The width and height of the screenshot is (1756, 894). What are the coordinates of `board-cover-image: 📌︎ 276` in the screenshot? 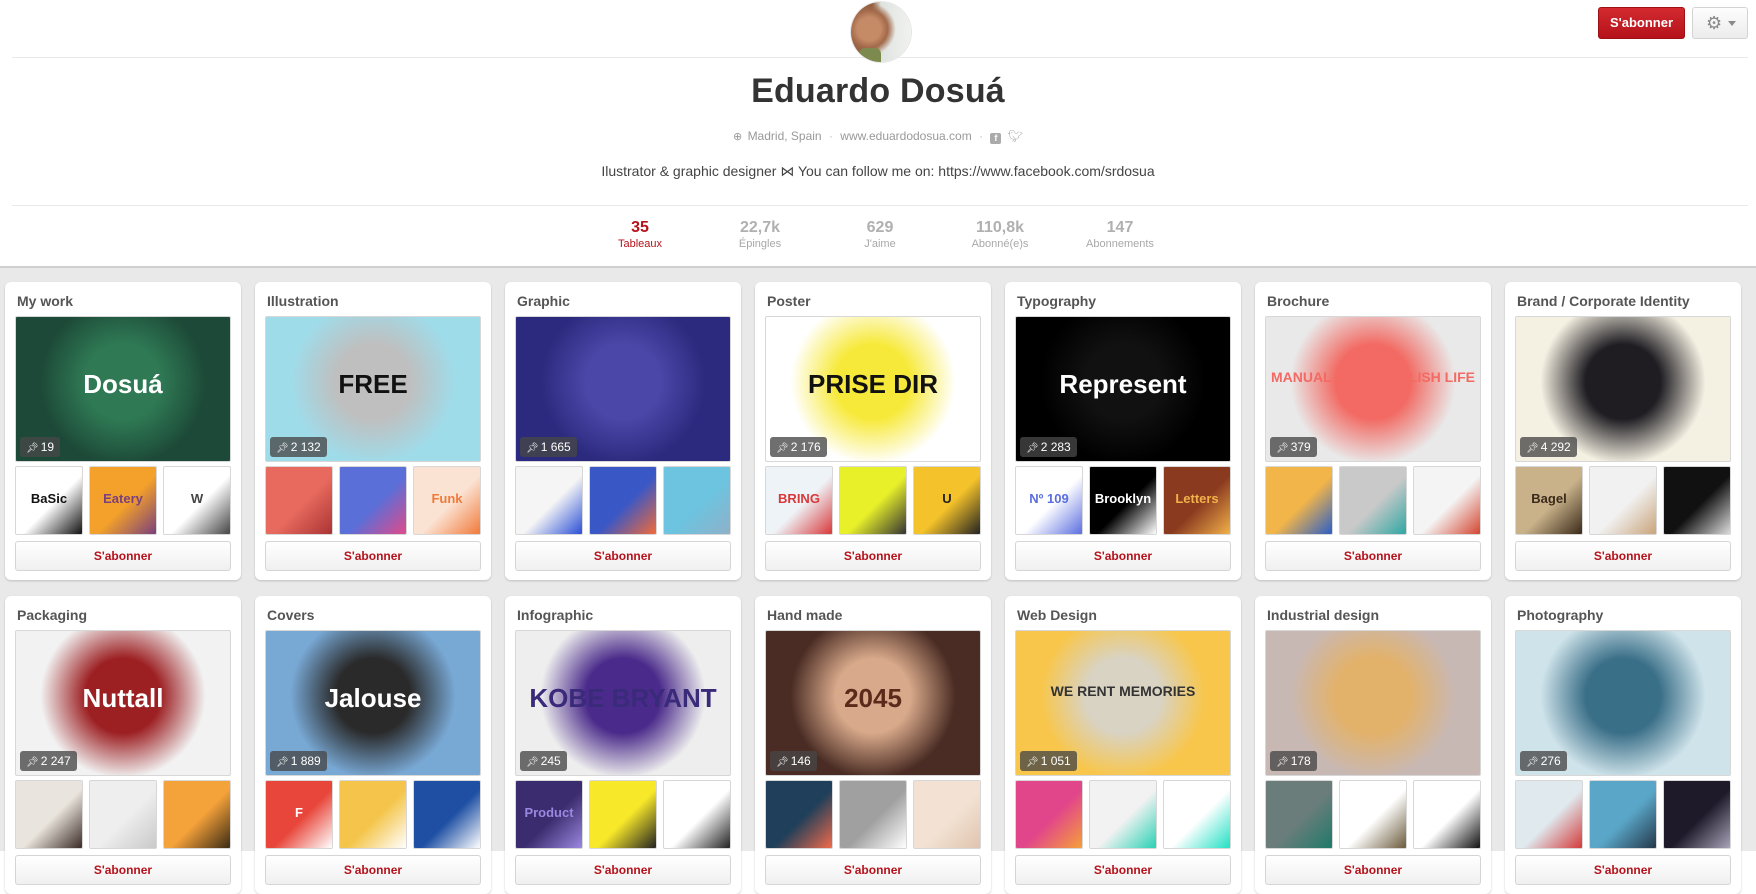 It's located at (1623, 703).